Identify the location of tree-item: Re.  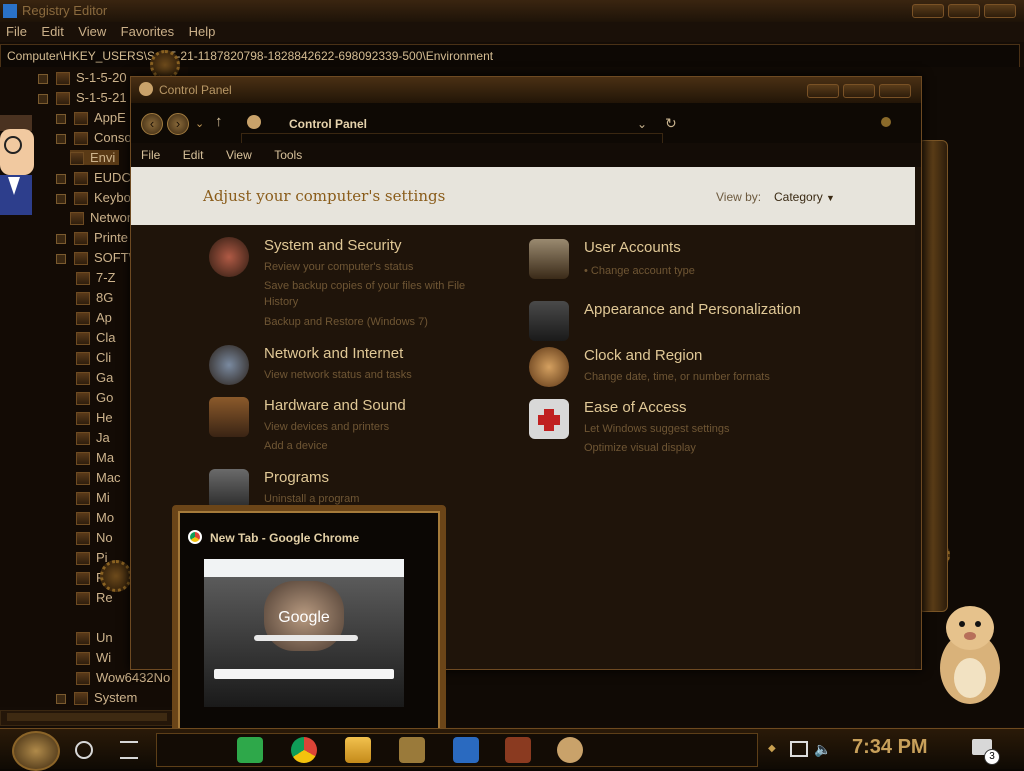
(94, 598).